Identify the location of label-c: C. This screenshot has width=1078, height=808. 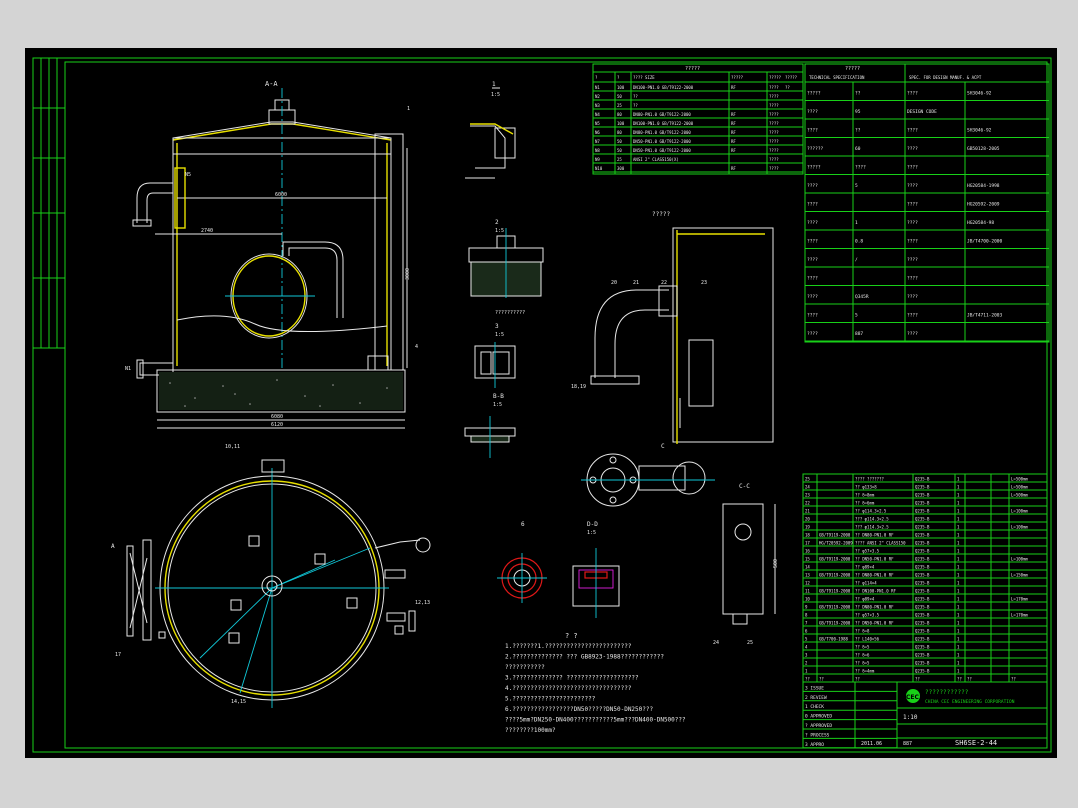
(663, 446).